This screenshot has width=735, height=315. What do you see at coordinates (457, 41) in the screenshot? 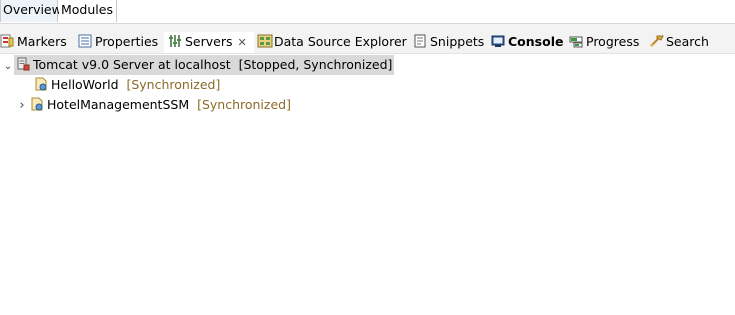
I see `tab-snippets-label: Snippets` at bounding box center [457, 41].